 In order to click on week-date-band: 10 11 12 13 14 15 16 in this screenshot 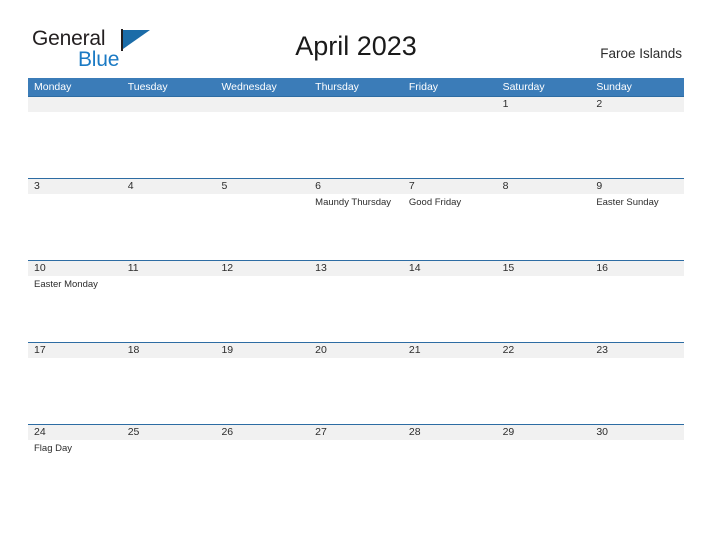, I will do `click(356, 268)`.